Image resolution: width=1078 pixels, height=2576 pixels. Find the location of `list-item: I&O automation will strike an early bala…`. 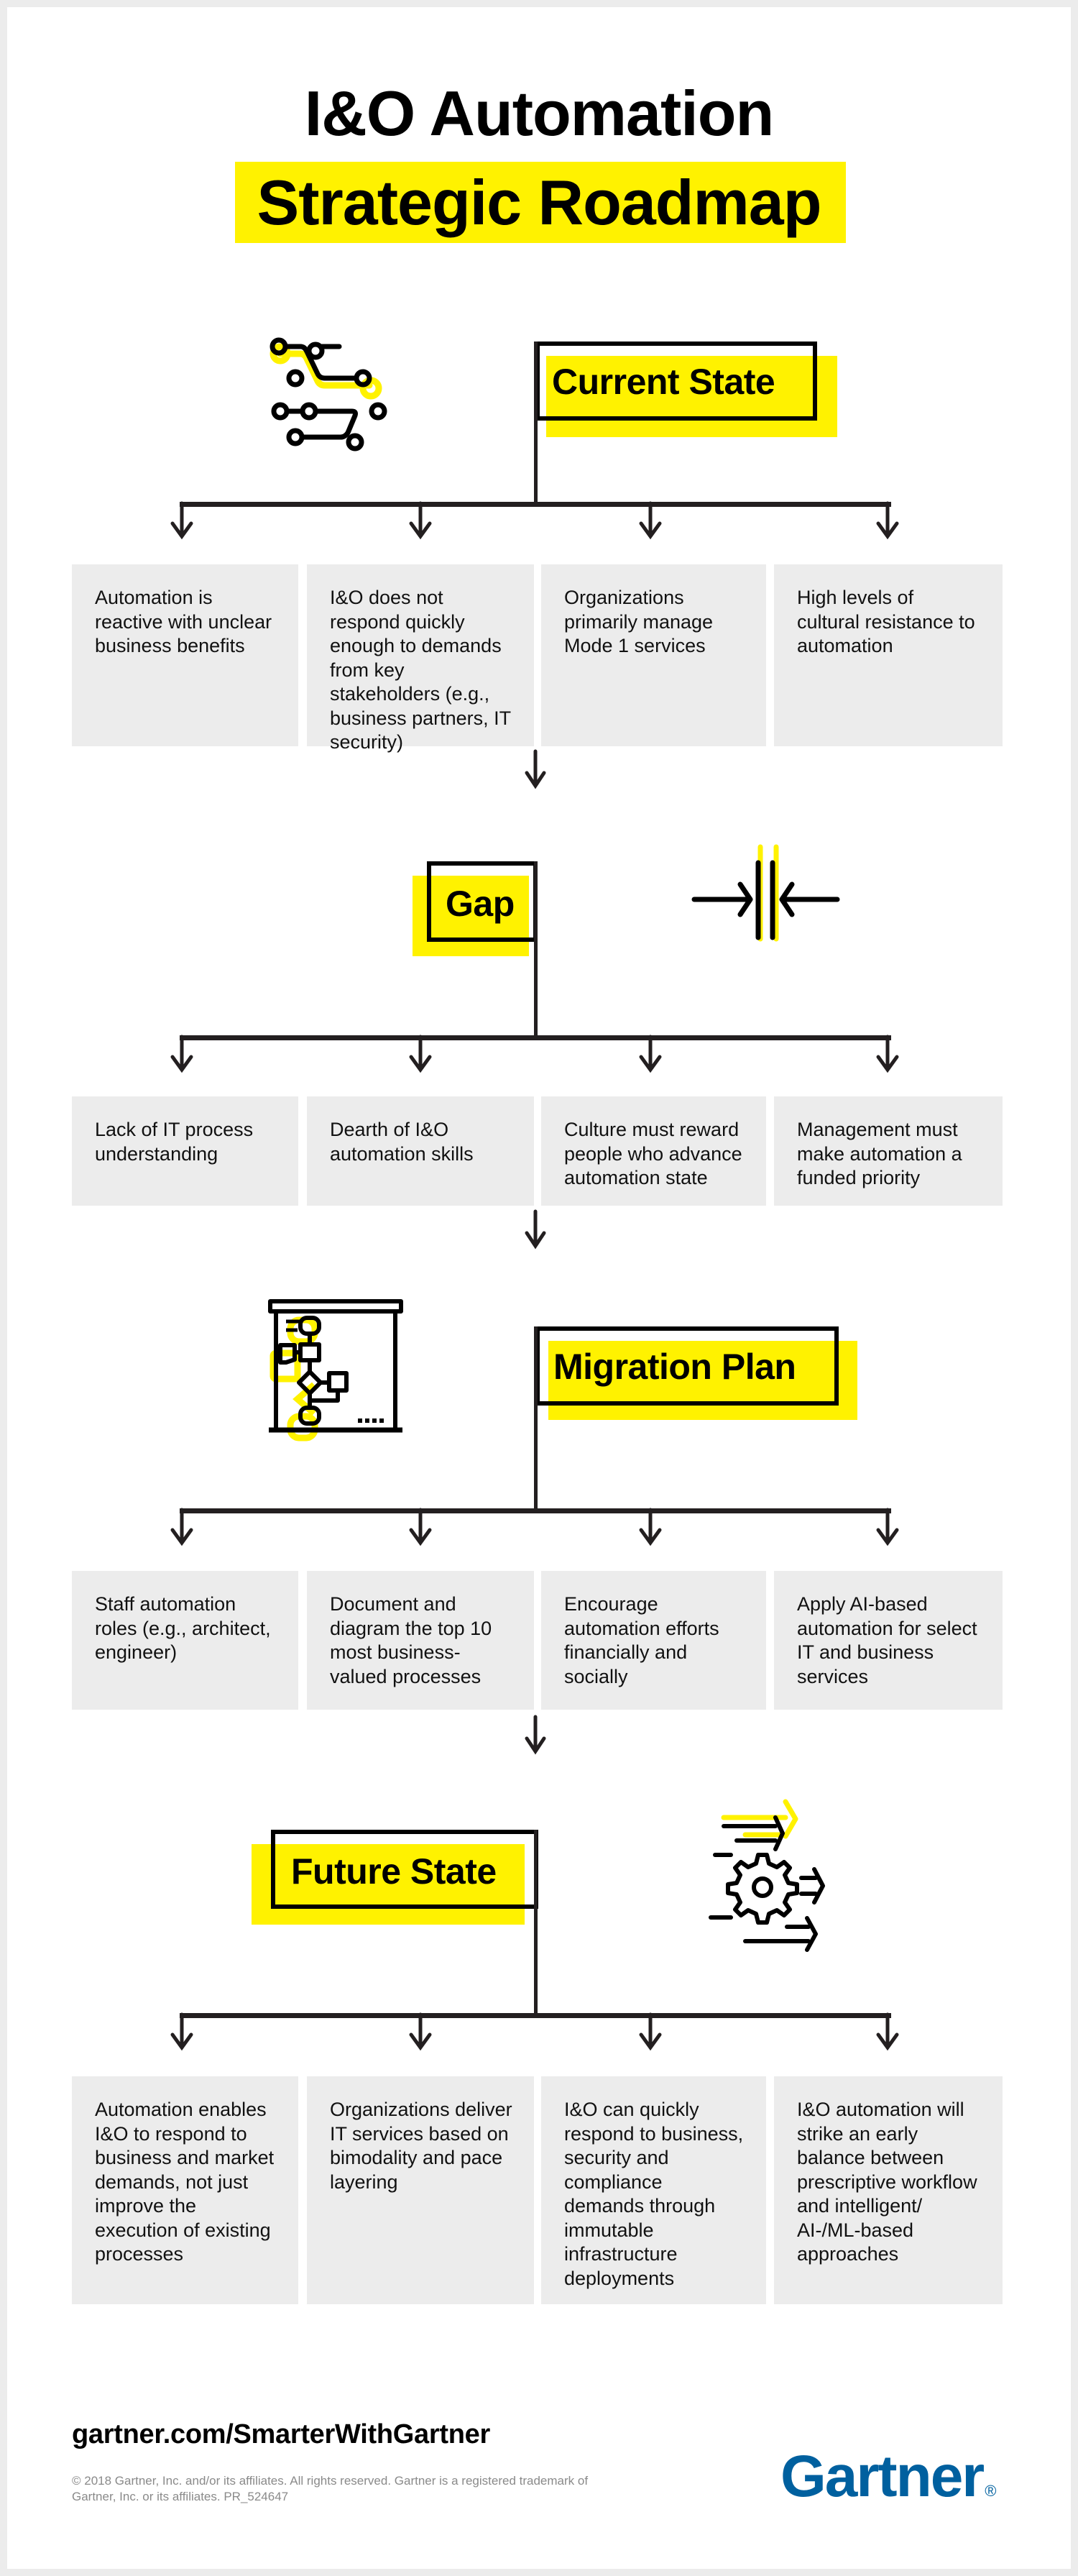

list-item: I&O automation will strike an early bala… is located at coordinates (888, 2190).